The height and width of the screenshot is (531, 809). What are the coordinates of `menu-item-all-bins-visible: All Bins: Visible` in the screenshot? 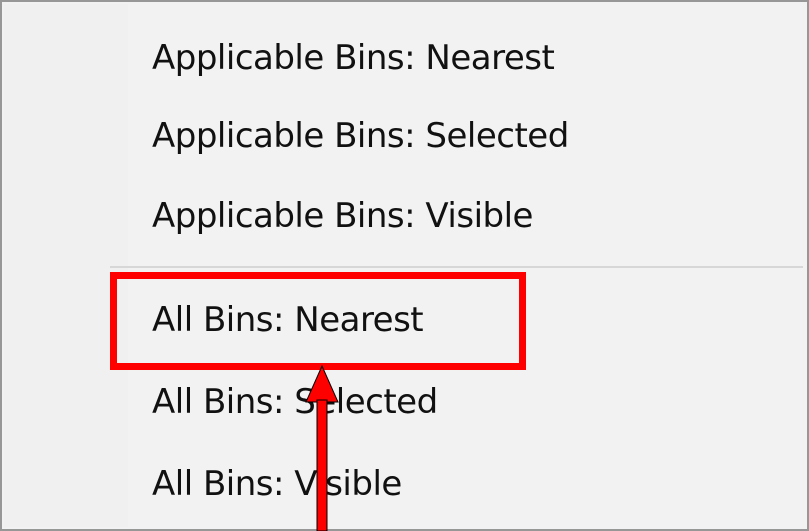 It's located at (277, 484).